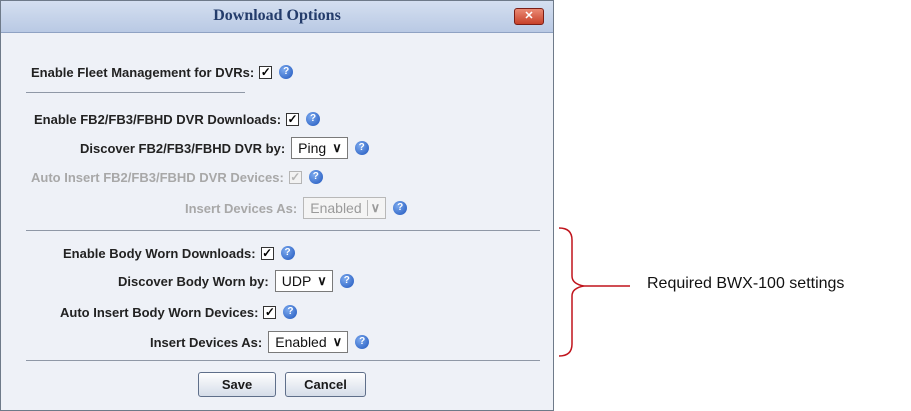 This screenshot has height=411, width=911. Describe the element at coordinates (594, 292) in the screenshot. I see `annotation-bracket-icon` at that location.